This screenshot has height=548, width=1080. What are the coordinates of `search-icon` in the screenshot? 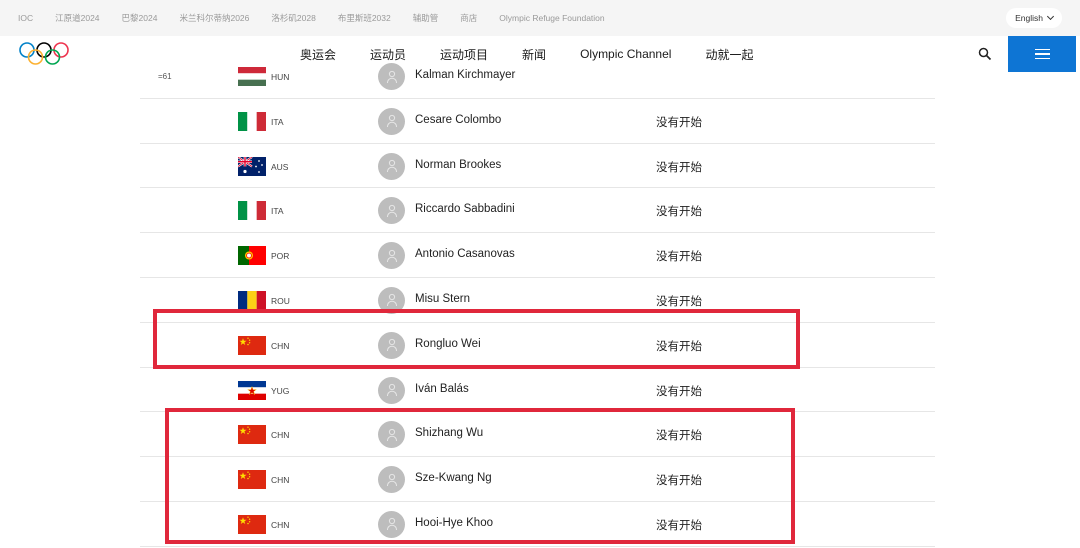 It's located at (985, 54).